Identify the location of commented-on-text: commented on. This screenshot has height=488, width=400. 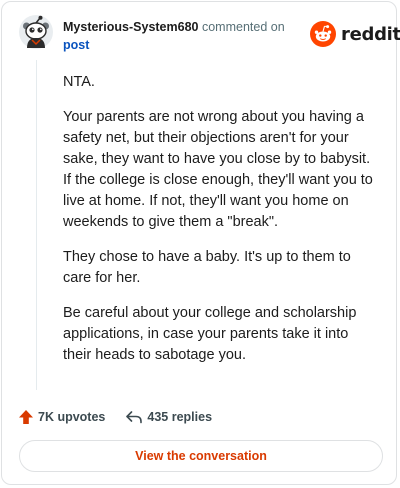
(243, 27).